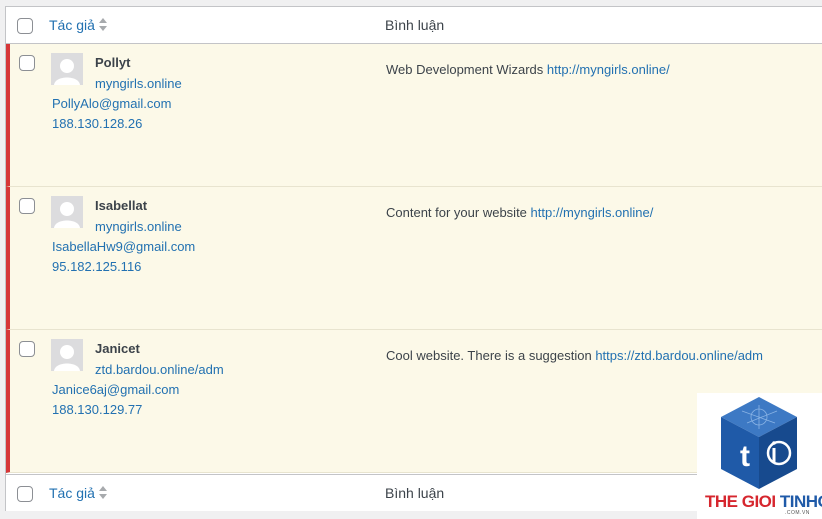 This screenshot has height=519, width=822. I want to click on site-watermark: t THE GIOI TINHOC .COM.VN, so click(759, 456).